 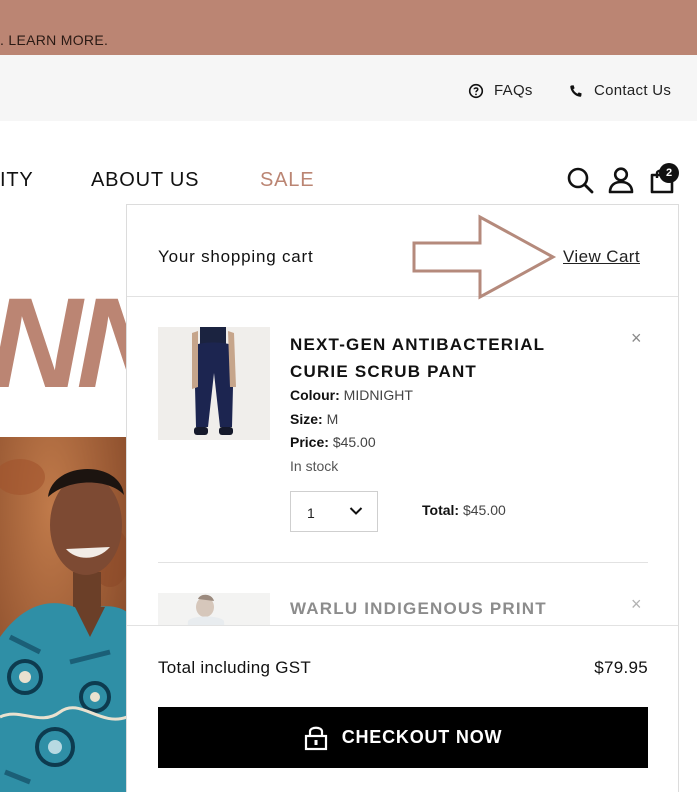 What do you see at coordinates (354, 442) in the screenshot?
I see `price-value: $45.00` at bounding box center [354, 442].